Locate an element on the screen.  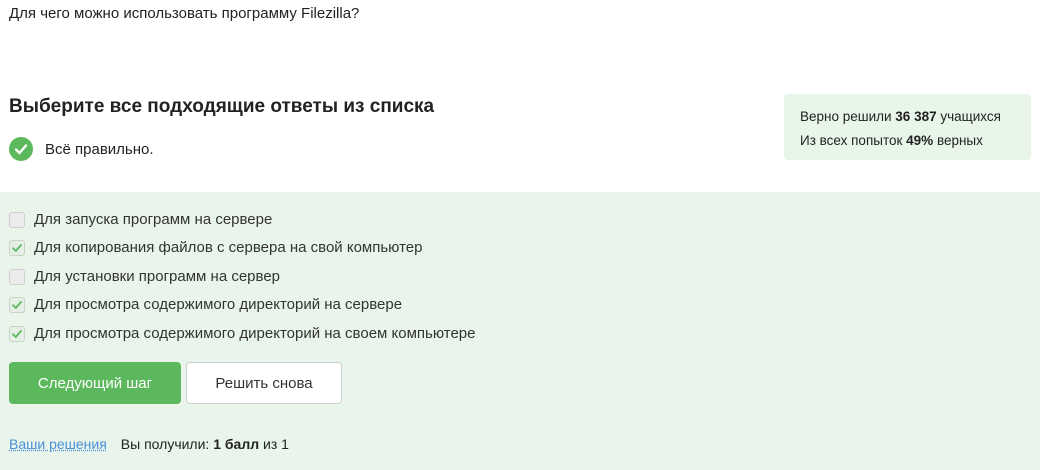
footer: Ваши решения Вы получили: 1 балл из 1 is located at coordinates (149, 444).